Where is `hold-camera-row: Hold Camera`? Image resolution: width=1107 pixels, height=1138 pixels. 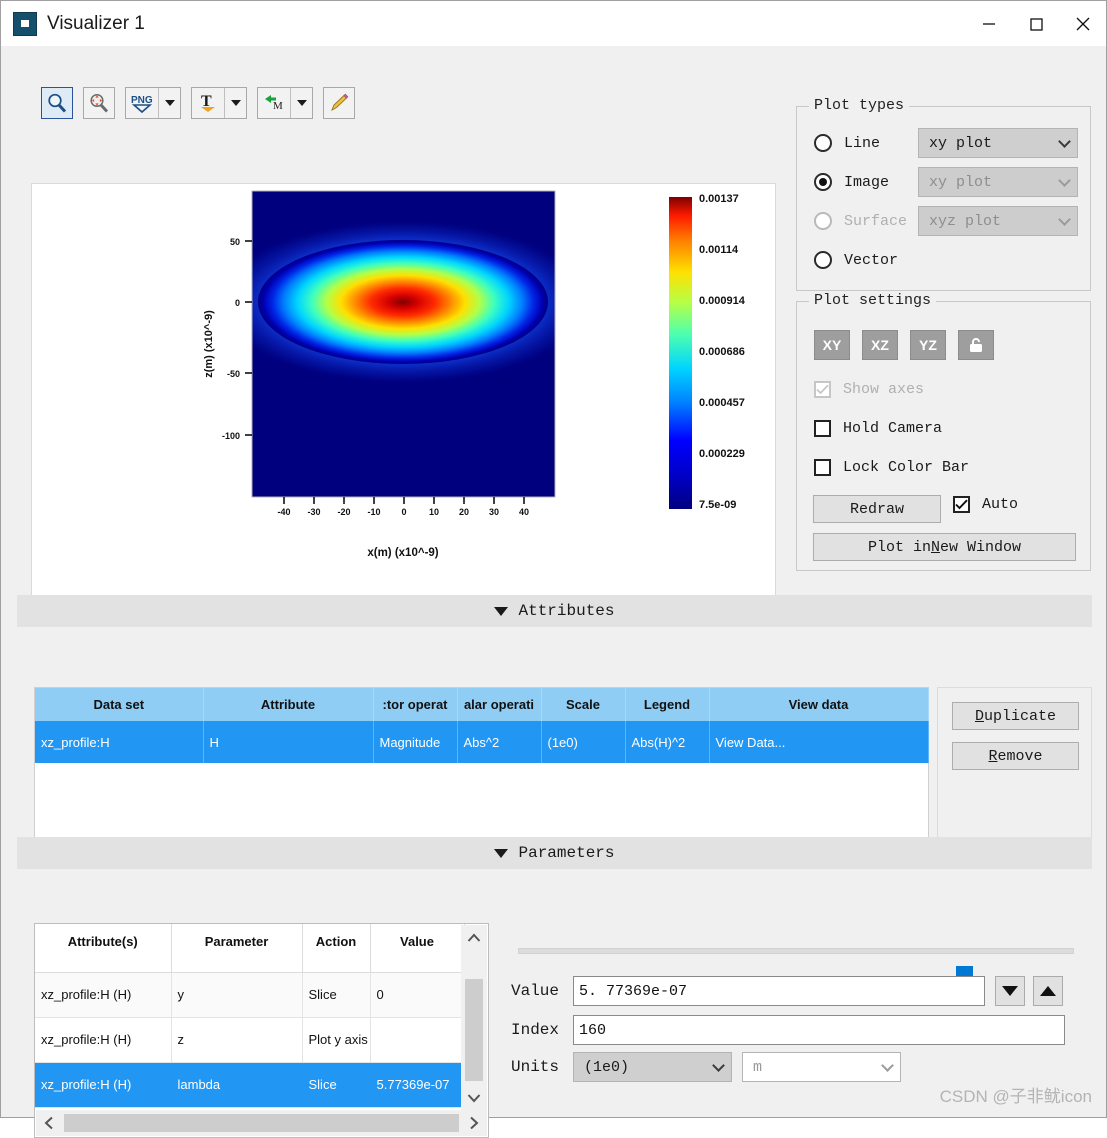 hold-camera-row: Hold Camera is located at coordinates (878, 428).